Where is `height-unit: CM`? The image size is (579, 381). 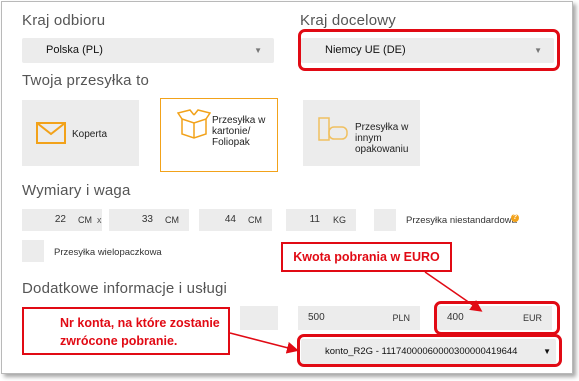 height-unit: CM is located at coordinates (255, 220).